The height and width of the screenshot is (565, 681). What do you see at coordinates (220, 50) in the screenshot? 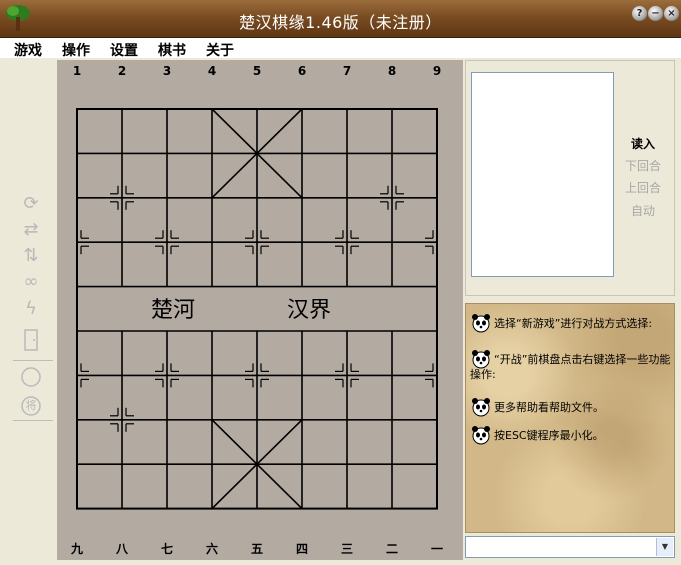
I see `menu-about: 关于` at bounding box center [220, 50].